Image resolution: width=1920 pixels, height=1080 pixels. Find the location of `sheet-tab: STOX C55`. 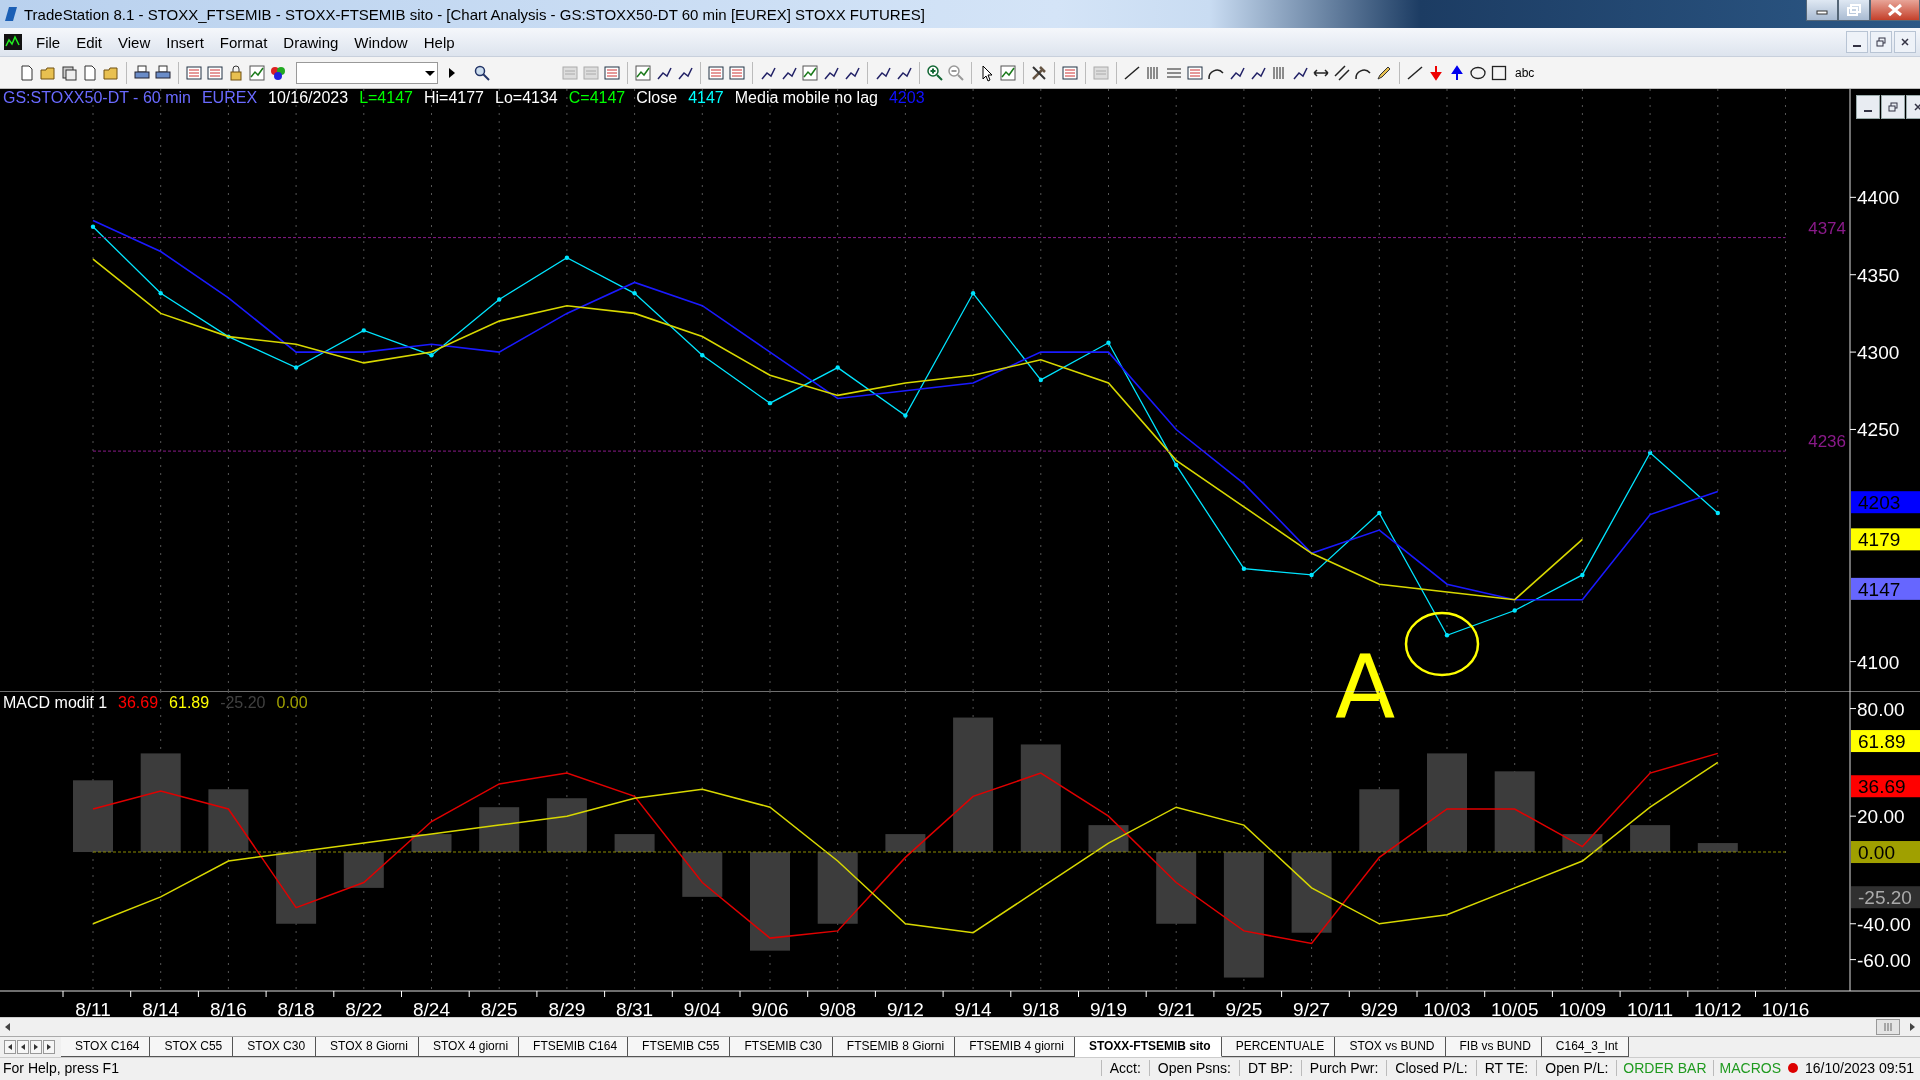

sheet-tab: STOX C55 is located at coordinates (192, 1047).